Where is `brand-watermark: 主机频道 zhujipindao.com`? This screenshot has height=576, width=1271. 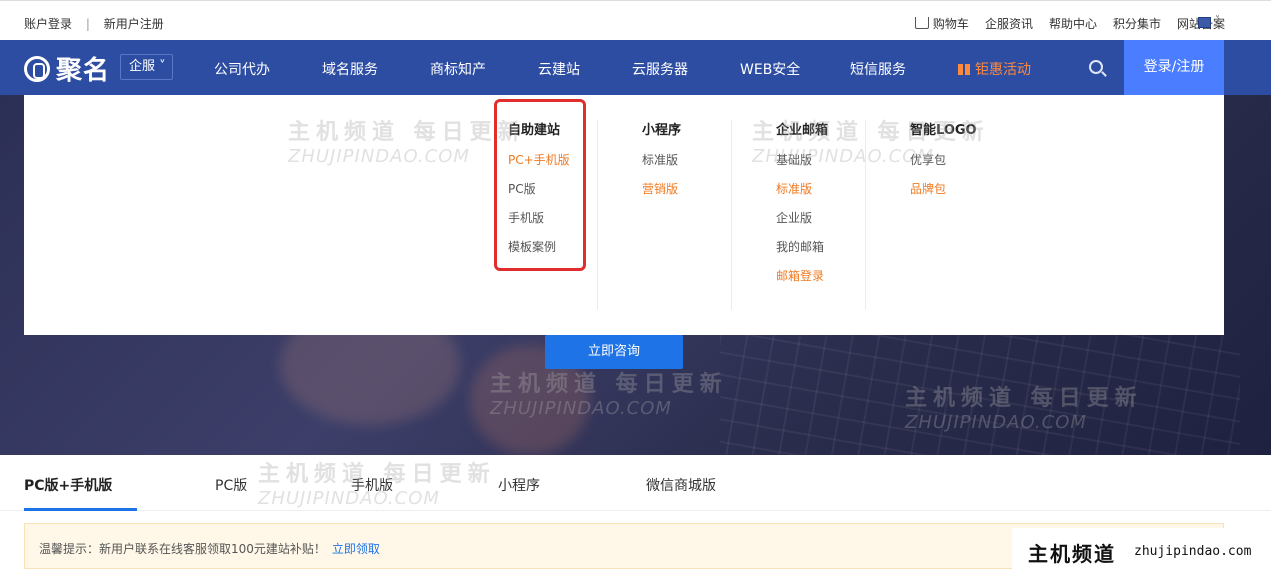
brand-watermark: 主机频道 zhujipindao.com is located at coordinates (1141, 552).